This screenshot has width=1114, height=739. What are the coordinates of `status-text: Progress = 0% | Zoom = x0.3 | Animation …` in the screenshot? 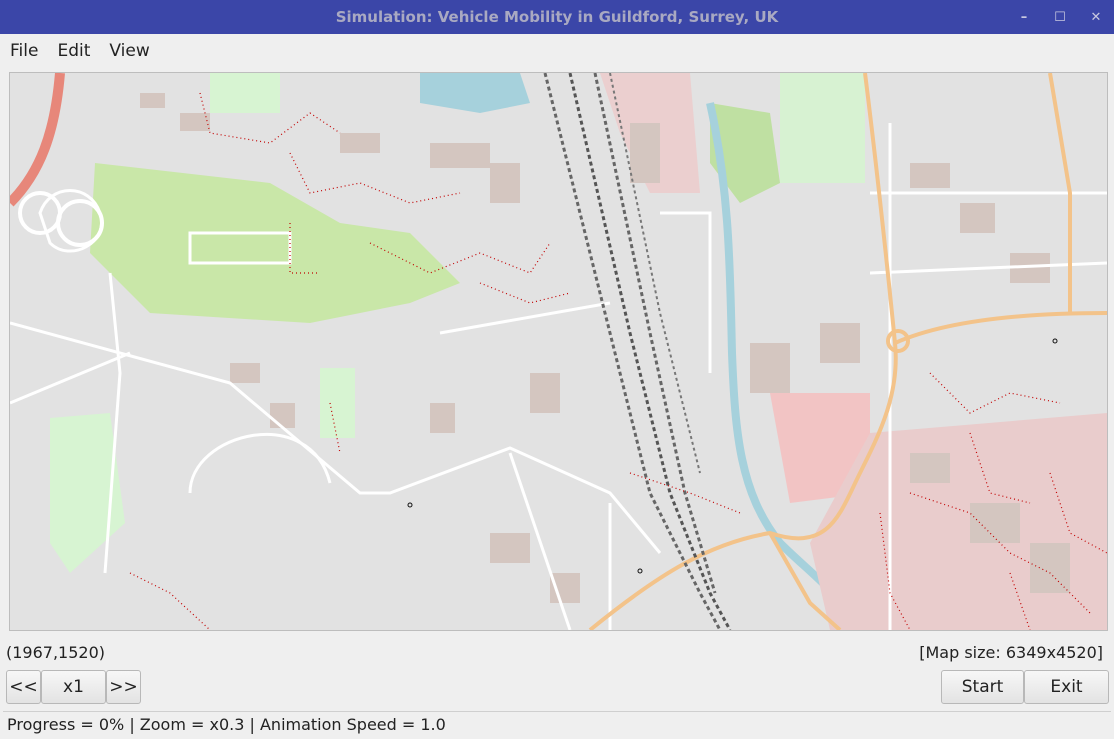 It's located at (226, 724).